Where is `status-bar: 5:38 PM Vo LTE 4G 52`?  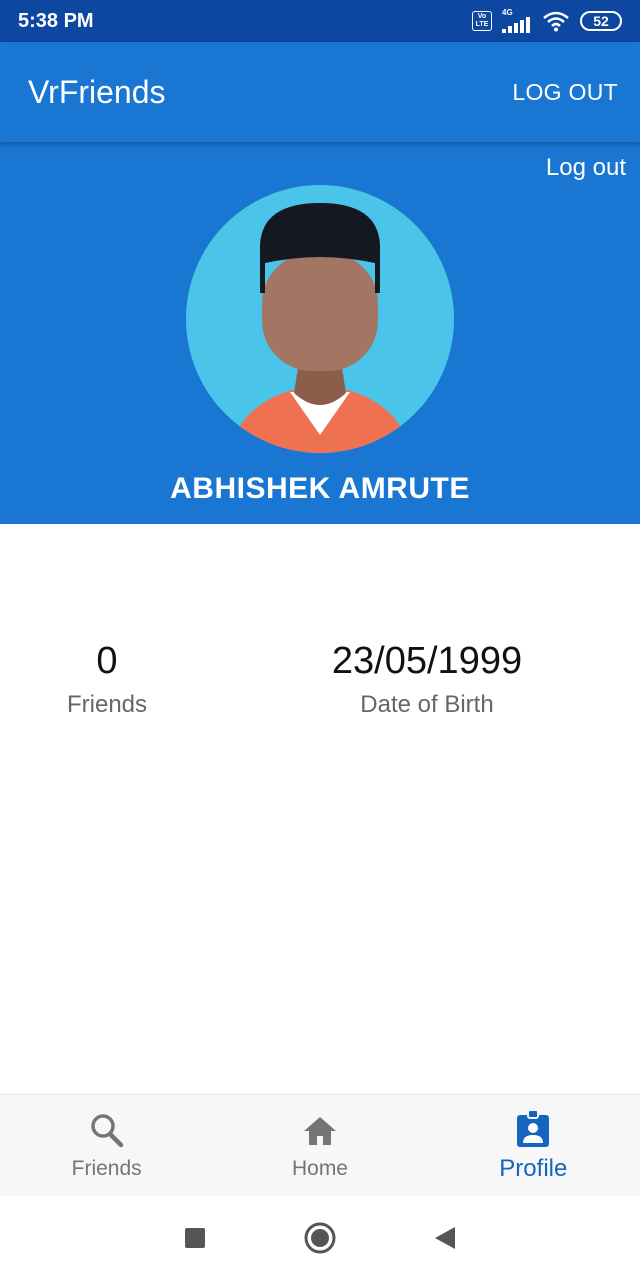
status-bar: 5:38 PM Vo LTE 4G 52 is located at coordinates (320, 21).